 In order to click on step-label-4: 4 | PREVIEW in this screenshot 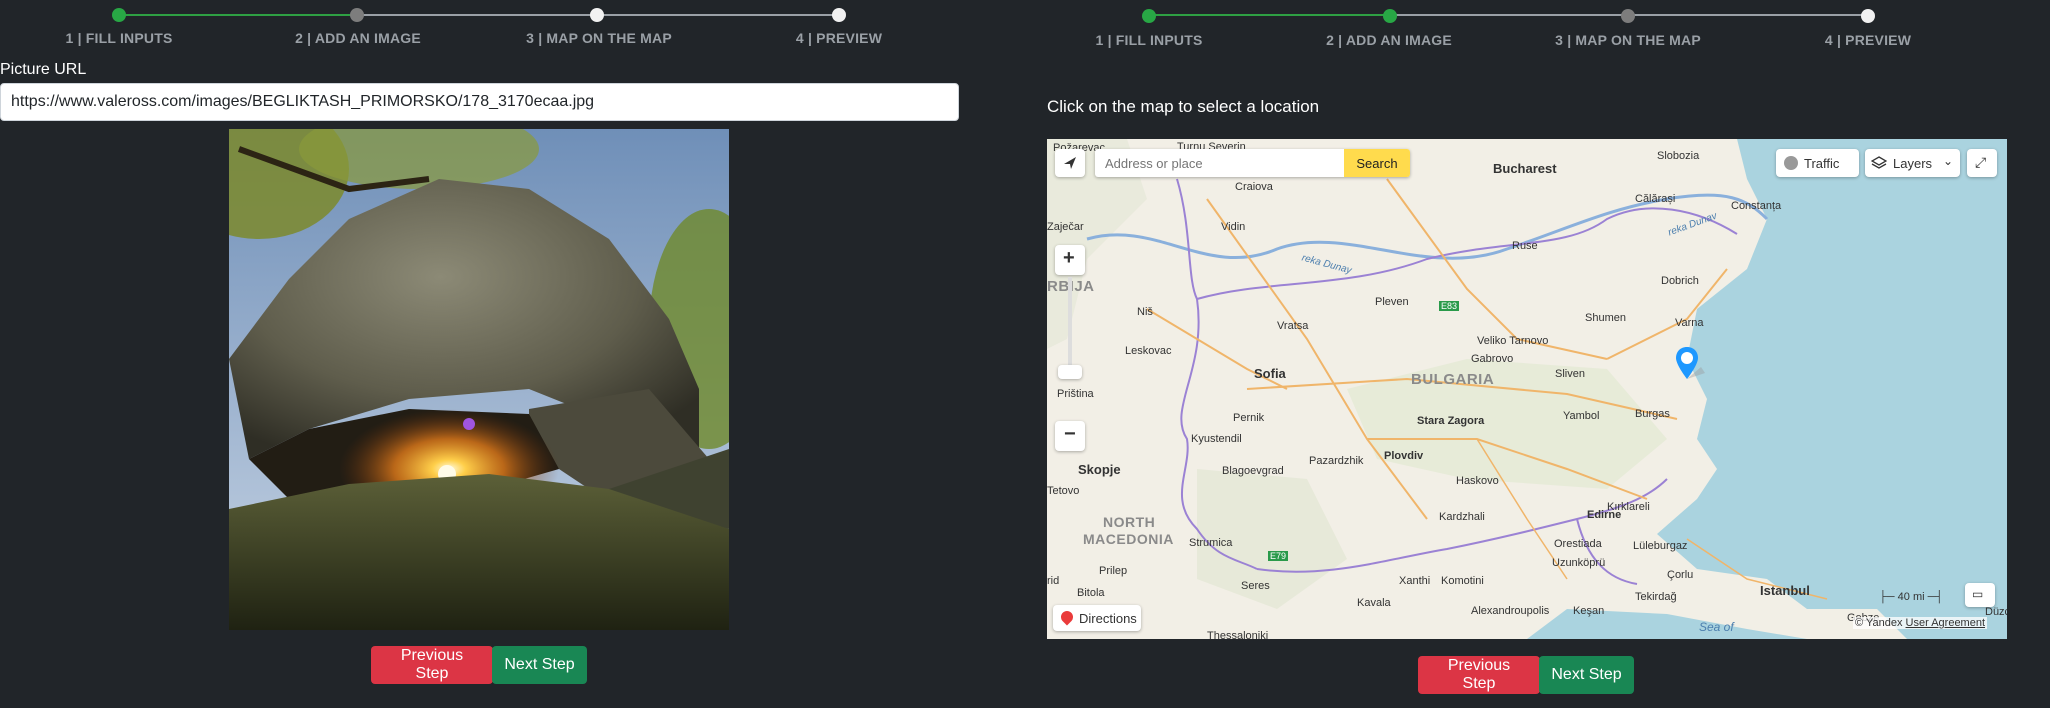, I will do `click(839, 38)`.